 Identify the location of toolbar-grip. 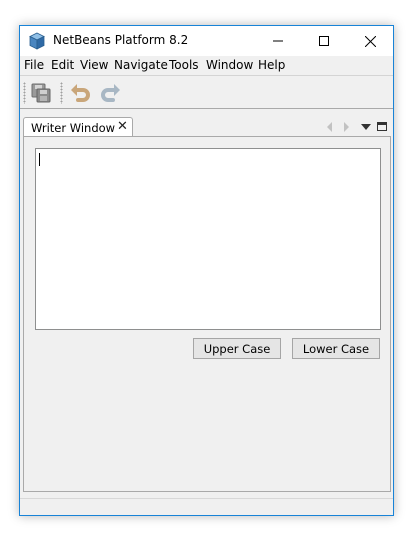
(24, 93).